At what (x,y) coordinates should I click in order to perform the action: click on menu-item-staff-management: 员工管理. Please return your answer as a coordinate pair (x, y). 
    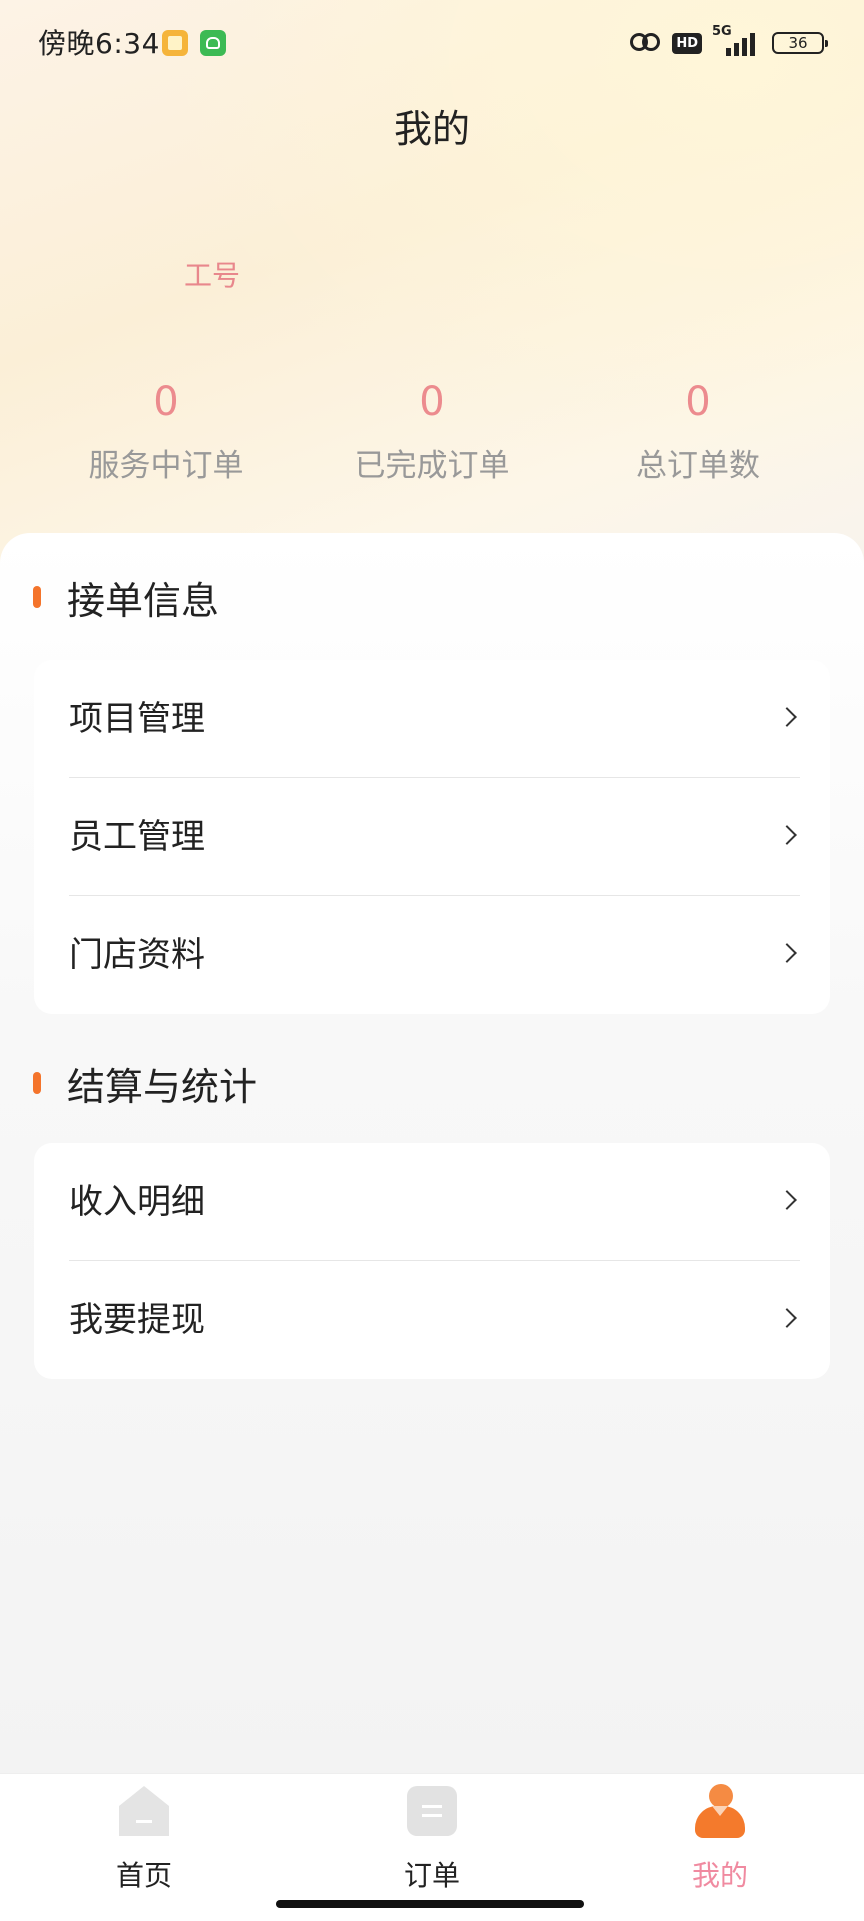
    Looking at the image, I should click on (432, 837).